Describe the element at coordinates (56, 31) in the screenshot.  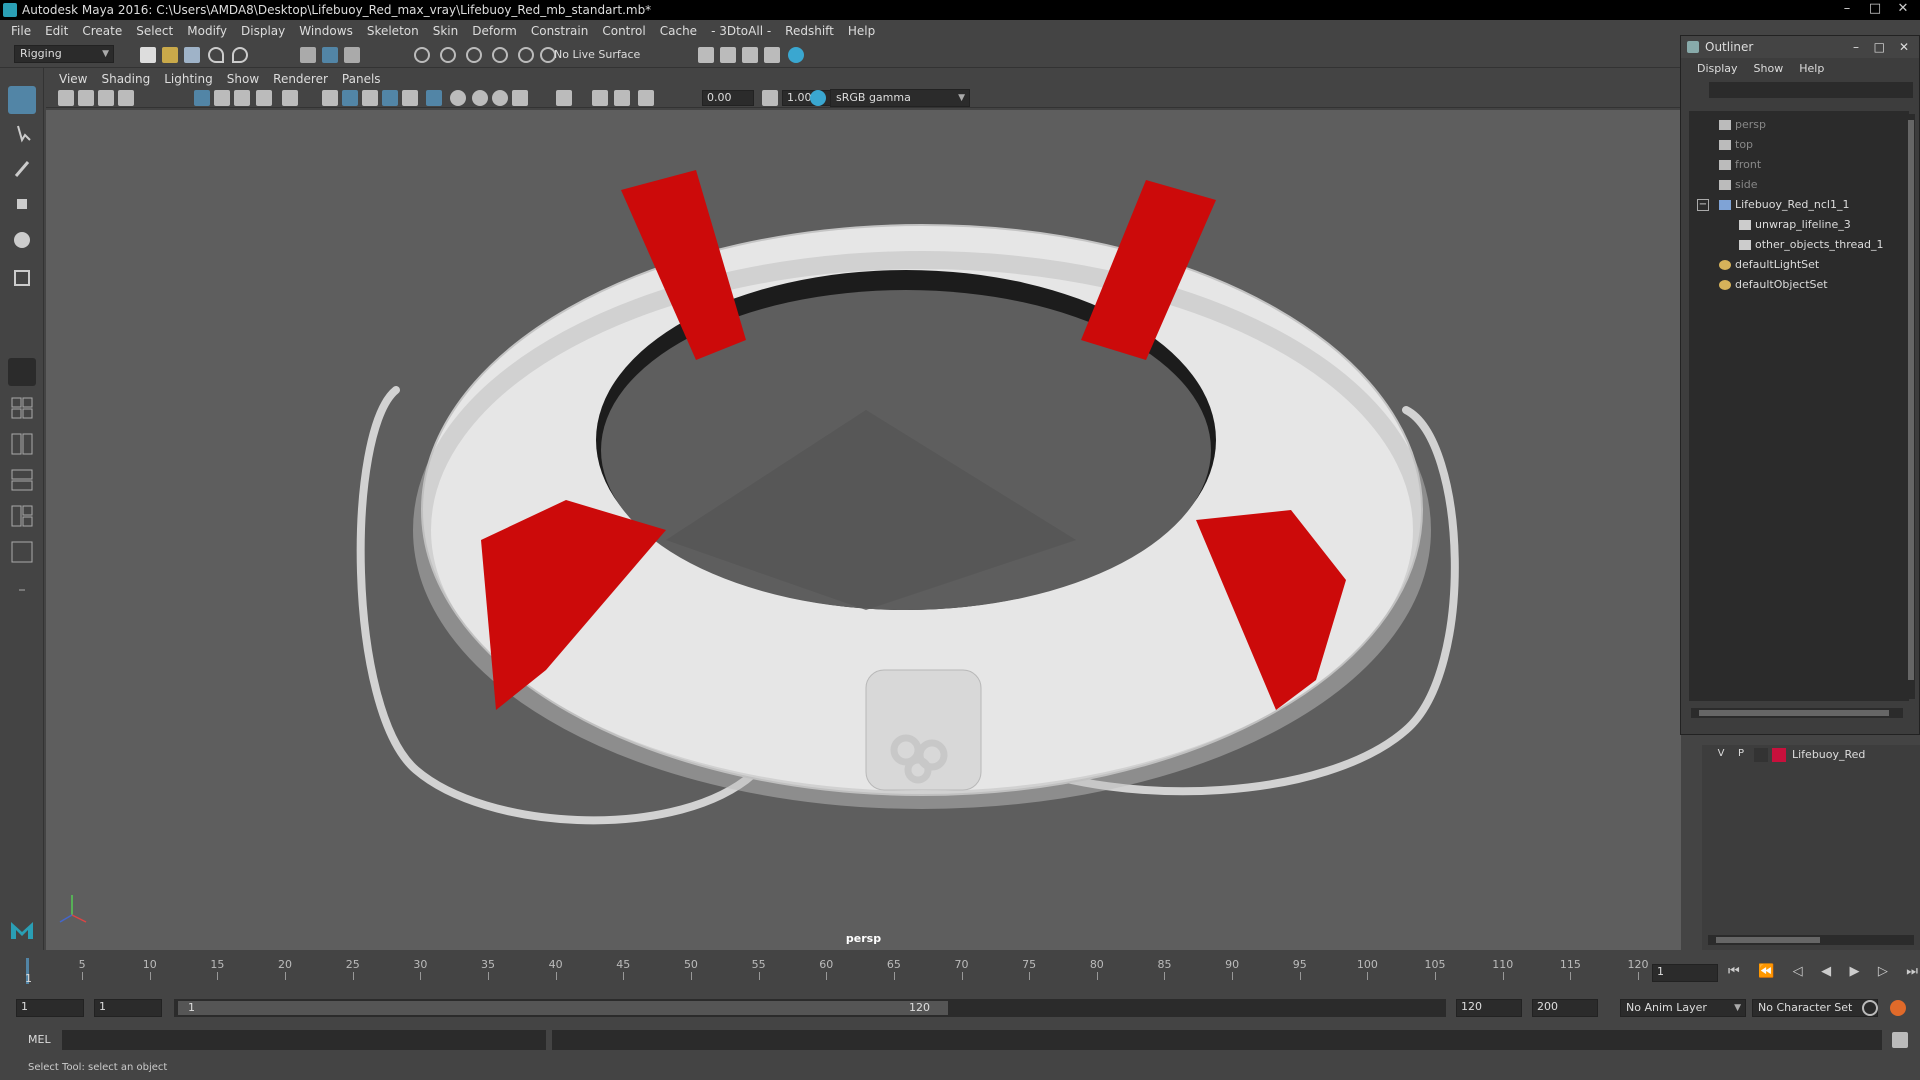
I see `menu-edit: Edit` at that location.